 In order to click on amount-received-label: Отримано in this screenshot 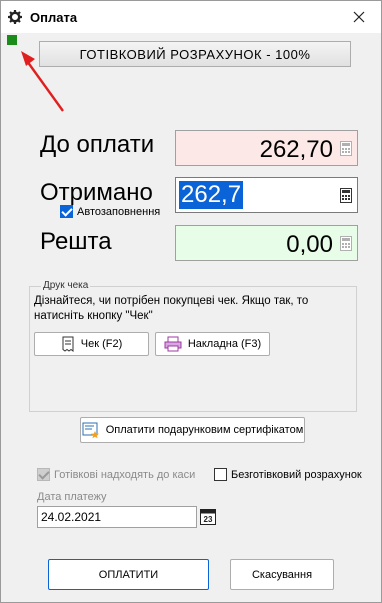, I will do `click(96, 192)`.